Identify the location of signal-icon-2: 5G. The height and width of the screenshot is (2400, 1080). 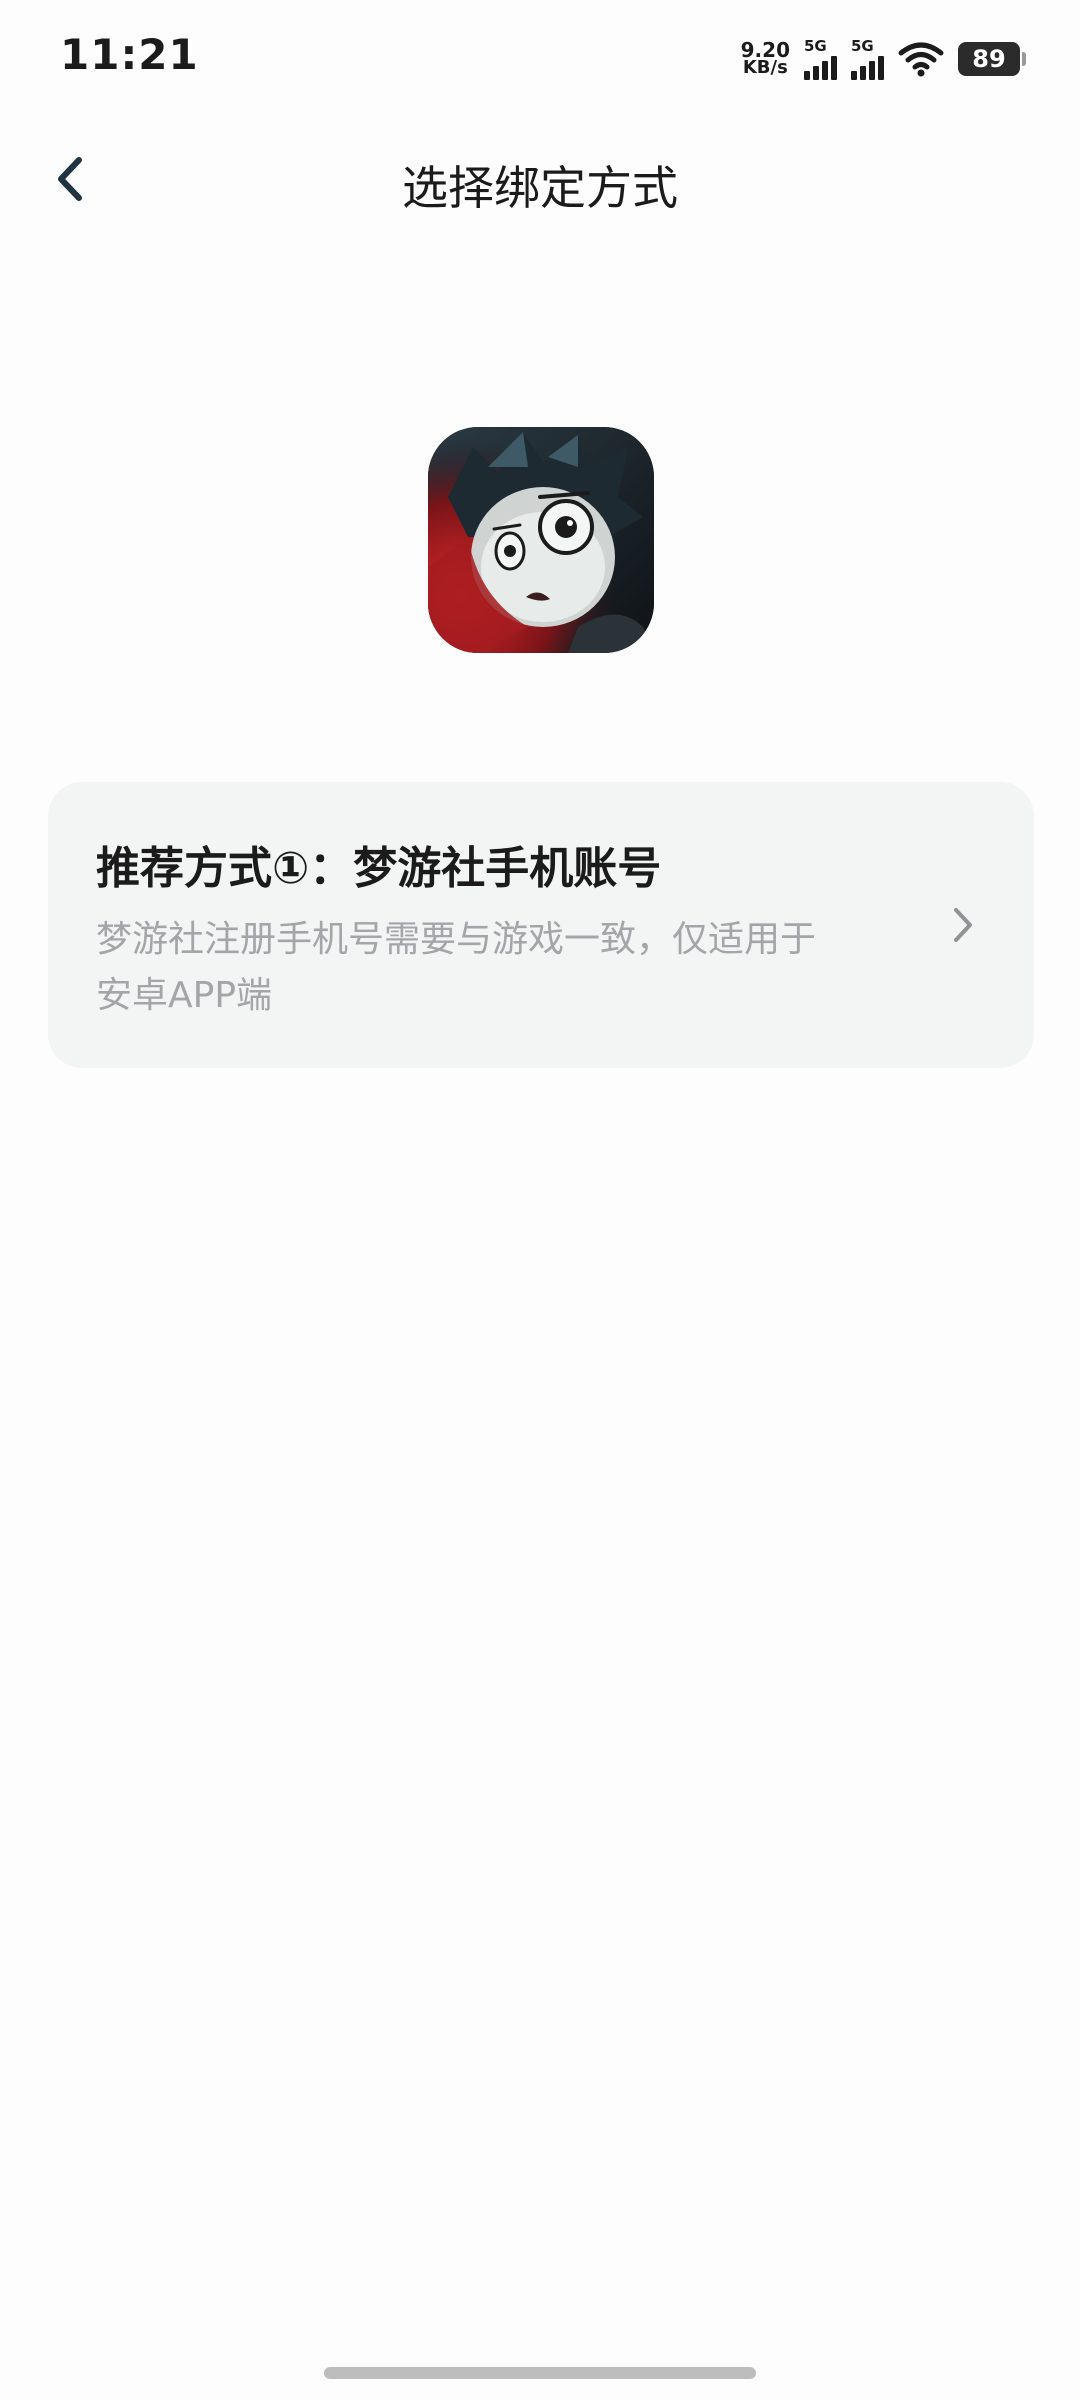
(867, 58).